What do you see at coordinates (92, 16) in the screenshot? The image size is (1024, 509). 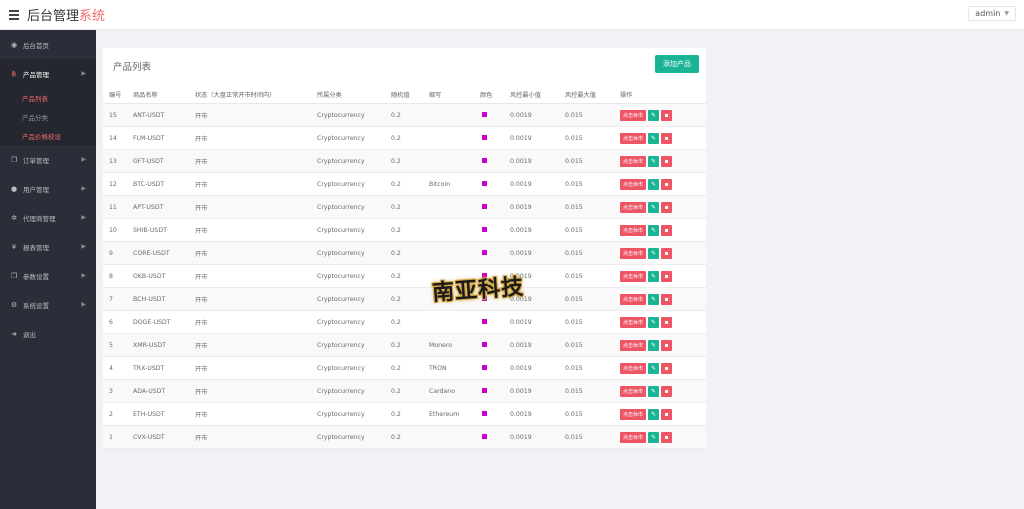 I see `app-title-accent: 系统` at bounding box center [92, 16].